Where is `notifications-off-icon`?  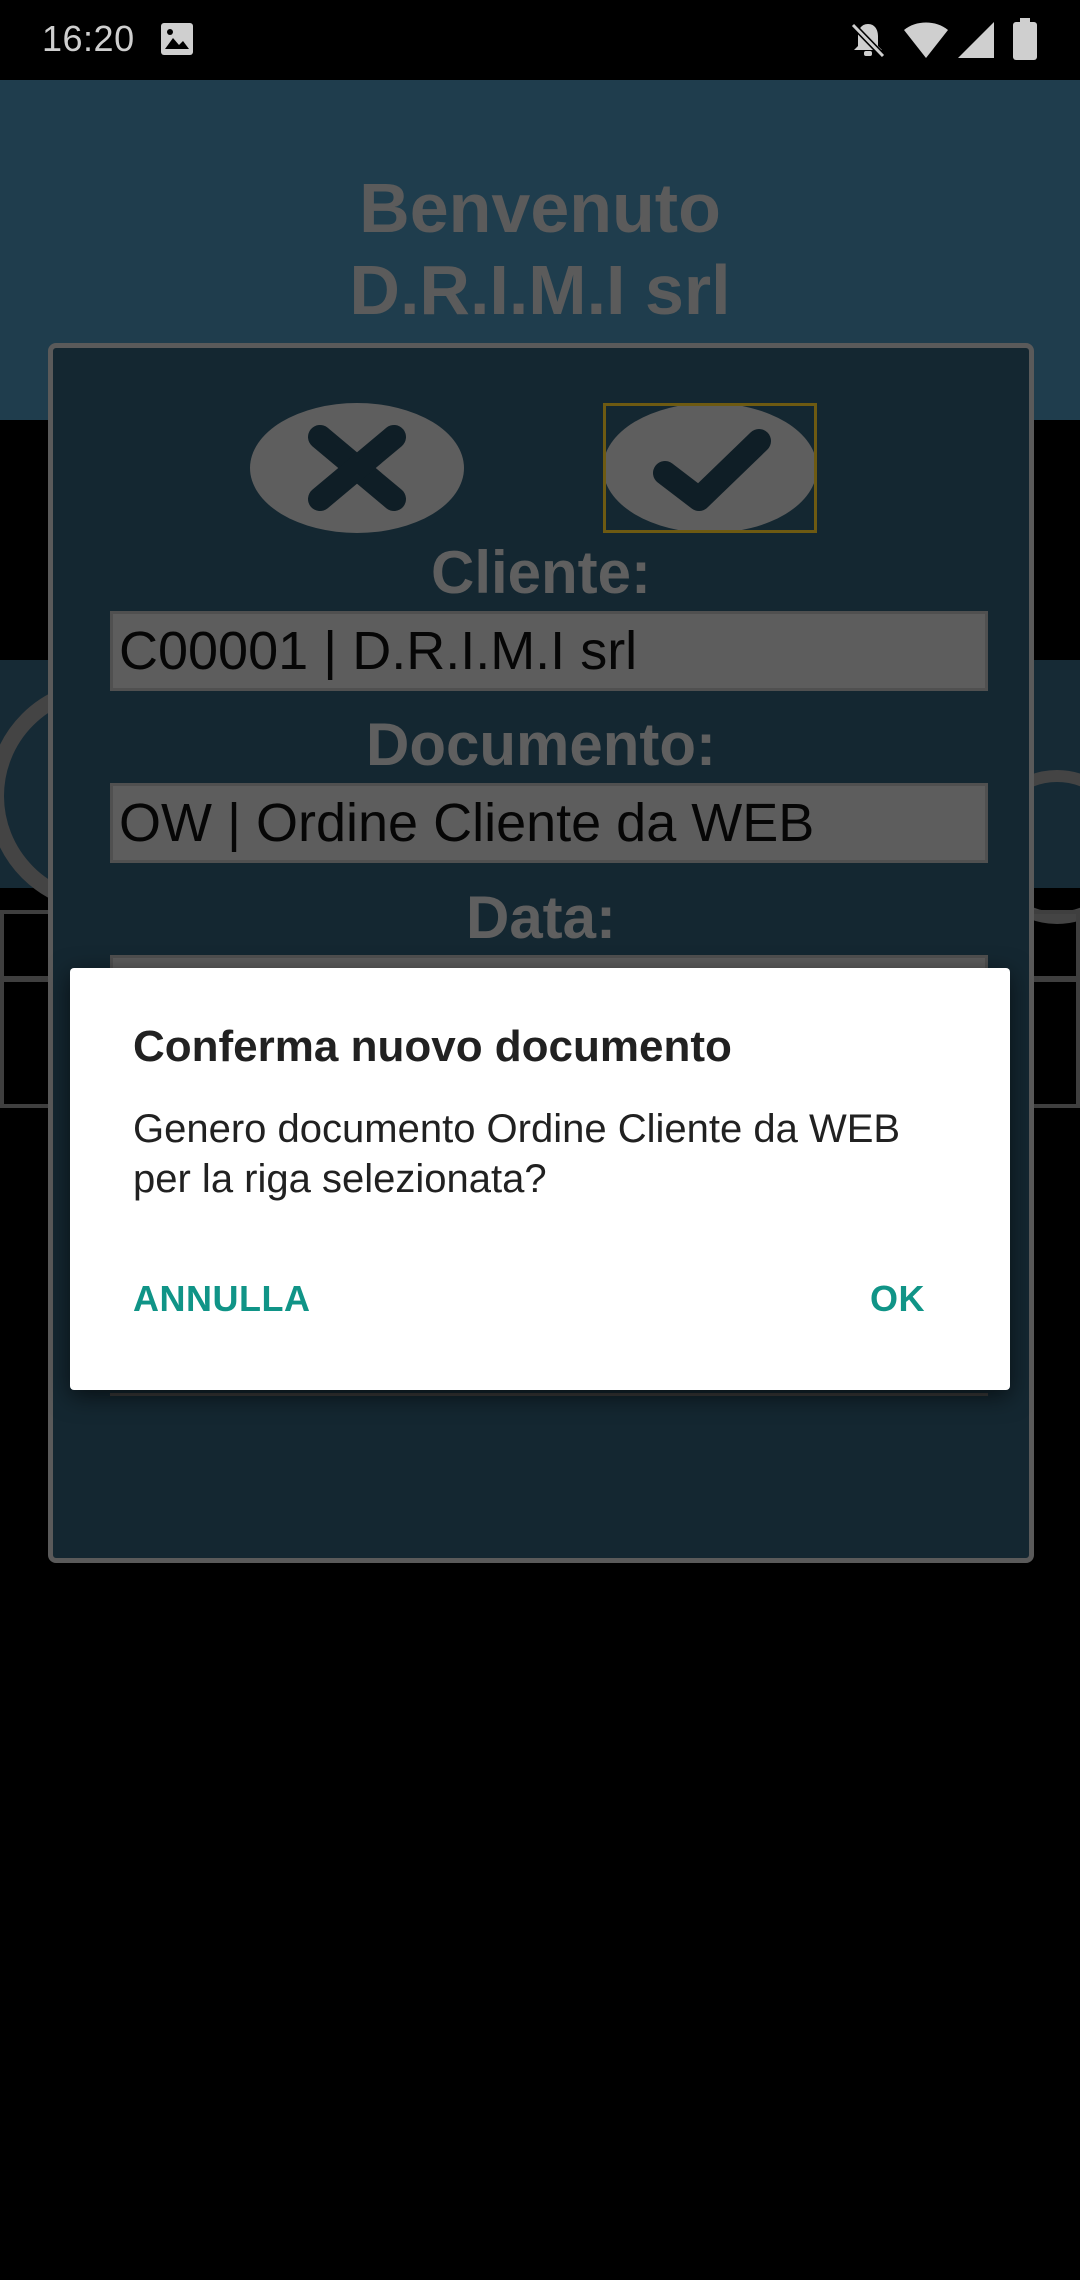
notifications-off-icon is located at coordinates (868, 42).